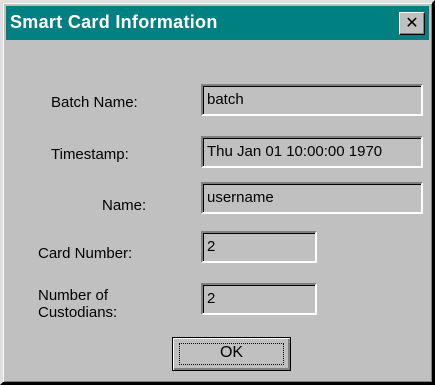  I want to click on ok-button: OK, so click(231, 354).